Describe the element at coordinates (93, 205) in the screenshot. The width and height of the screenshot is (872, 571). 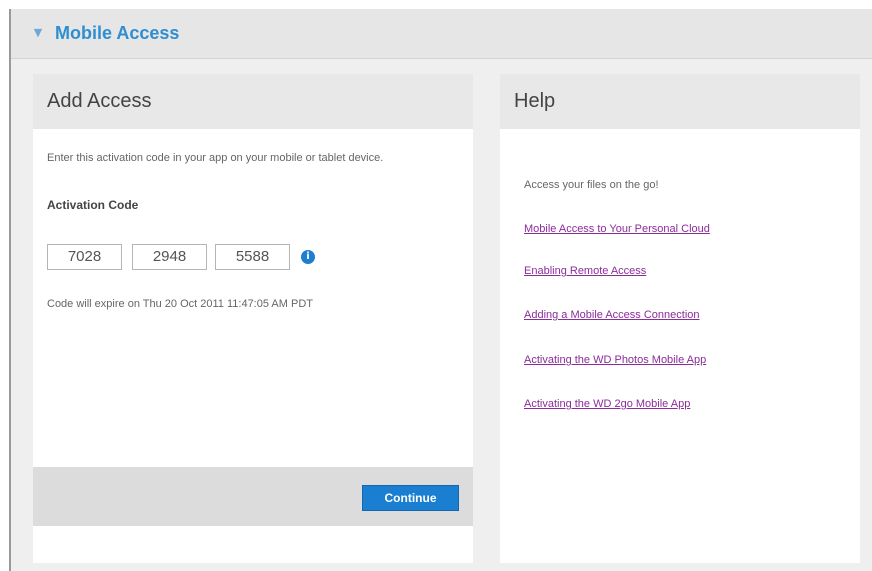
I see `activation-code-label: Activation Code` at that location.